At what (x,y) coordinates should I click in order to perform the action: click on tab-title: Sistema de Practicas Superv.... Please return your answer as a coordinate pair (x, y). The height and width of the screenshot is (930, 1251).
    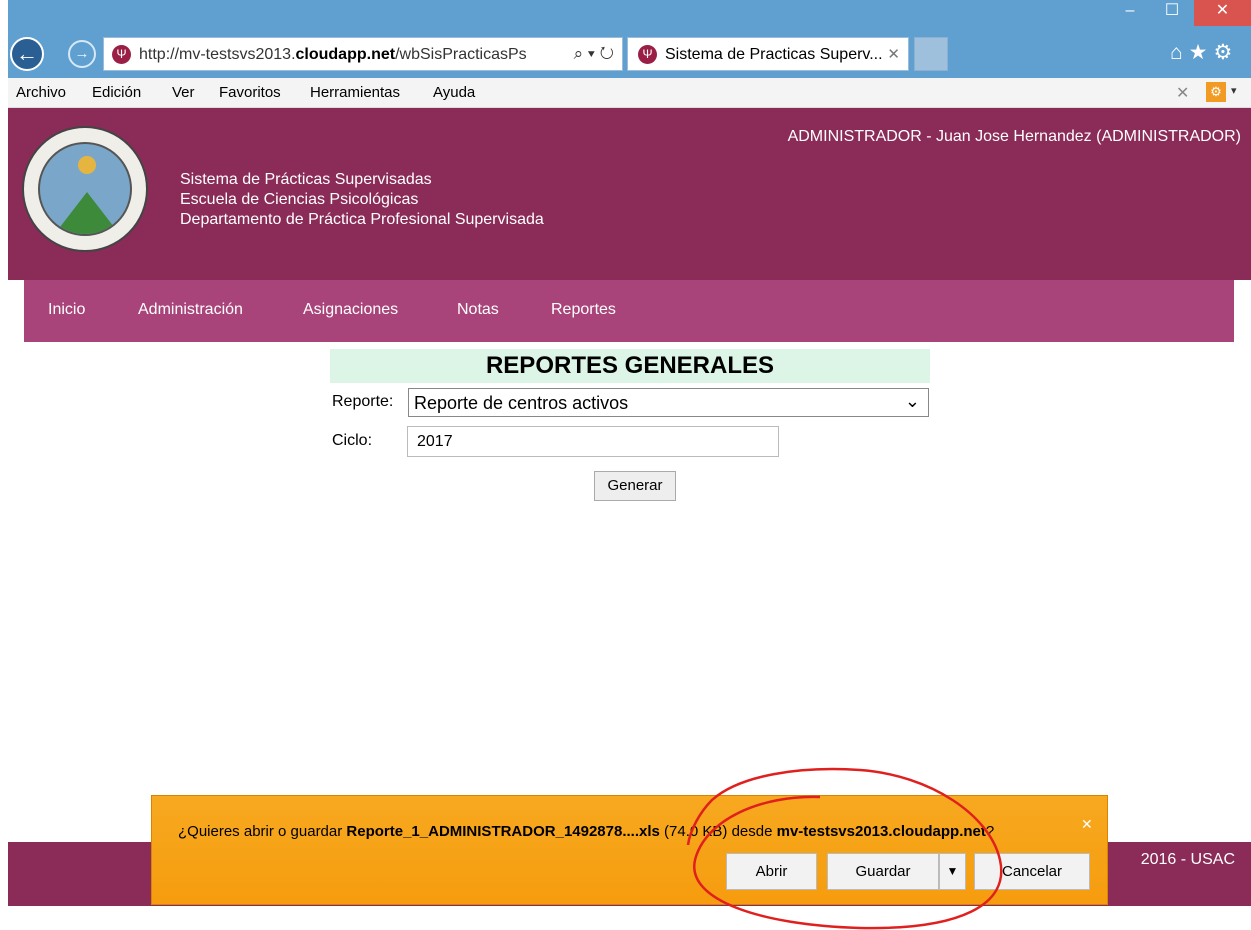
    Looking at the image, I should click on (774, 54).